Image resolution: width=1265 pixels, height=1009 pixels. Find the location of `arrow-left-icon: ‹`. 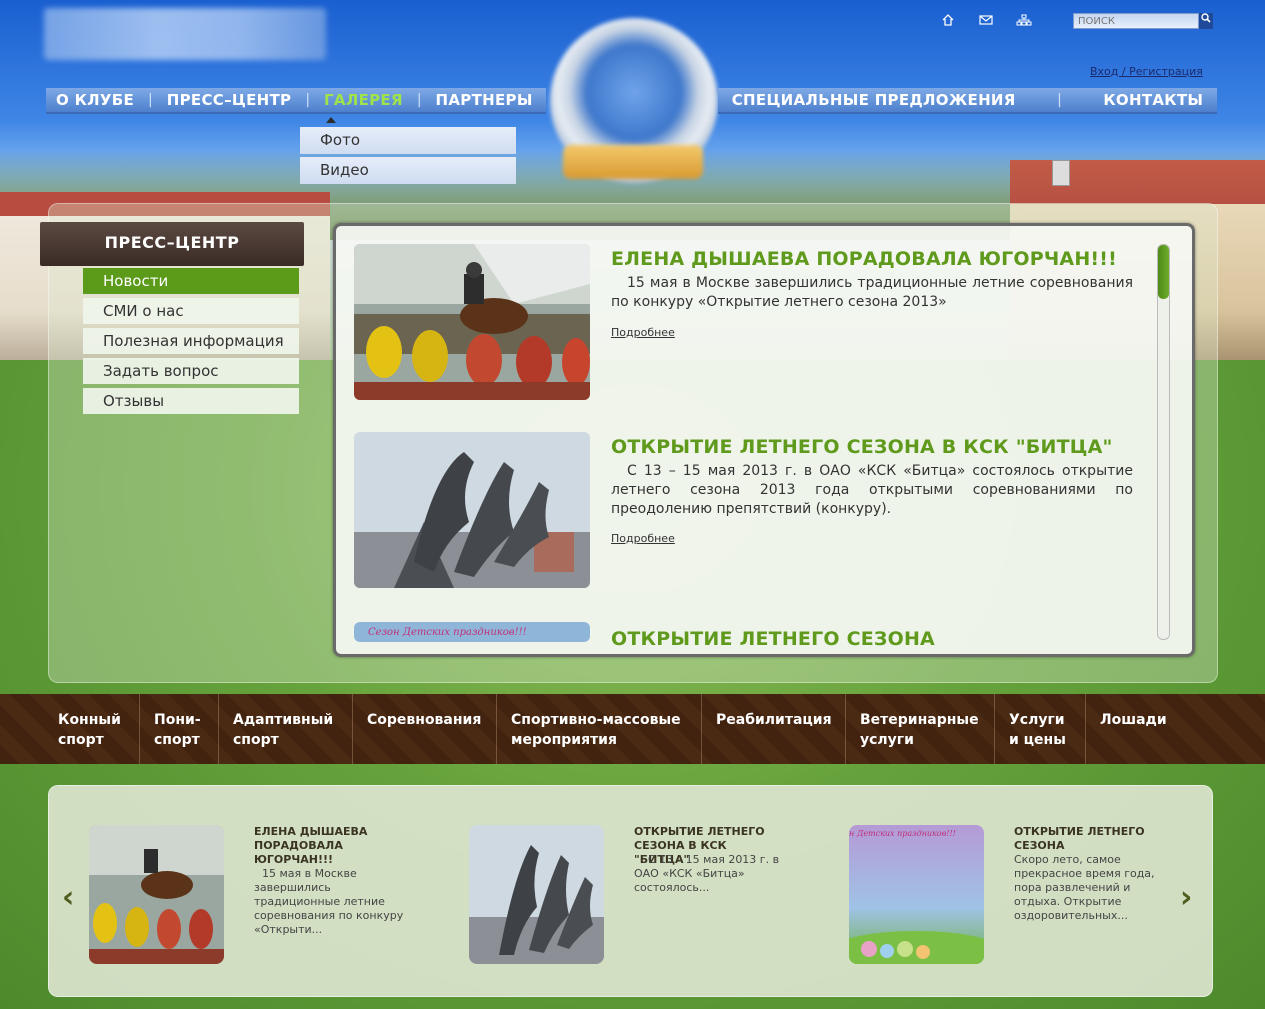

arrow-left-icon: ‹ is located at coordinates (68, 897).